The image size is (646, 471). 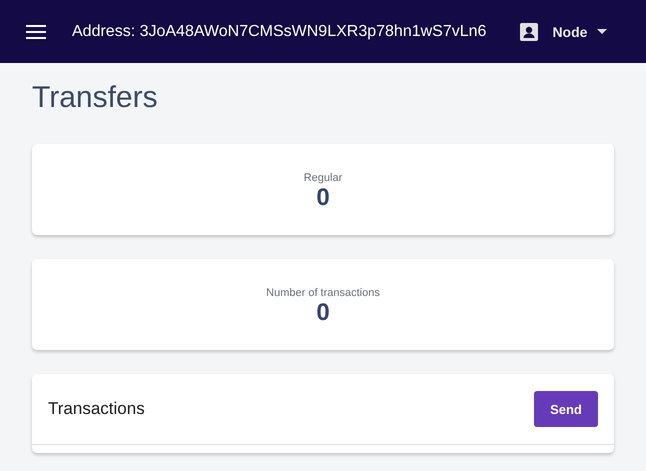 What do you see at coordinates (323, 178) in the screenshot?
I see `stat-label: Regular` at bounding box center [323, 178].